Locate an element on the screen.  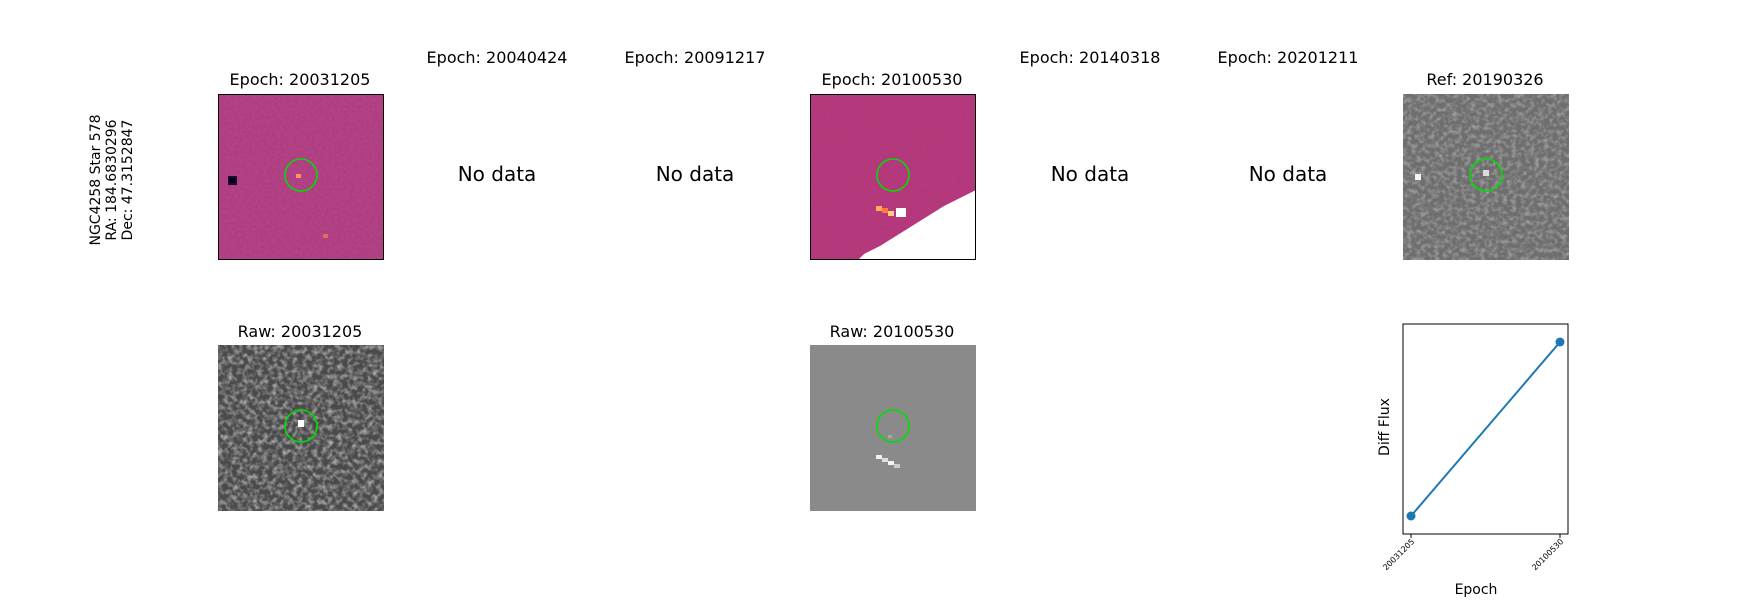
y-axis-label: Diff Flux is located at coordinates (1385, 427).